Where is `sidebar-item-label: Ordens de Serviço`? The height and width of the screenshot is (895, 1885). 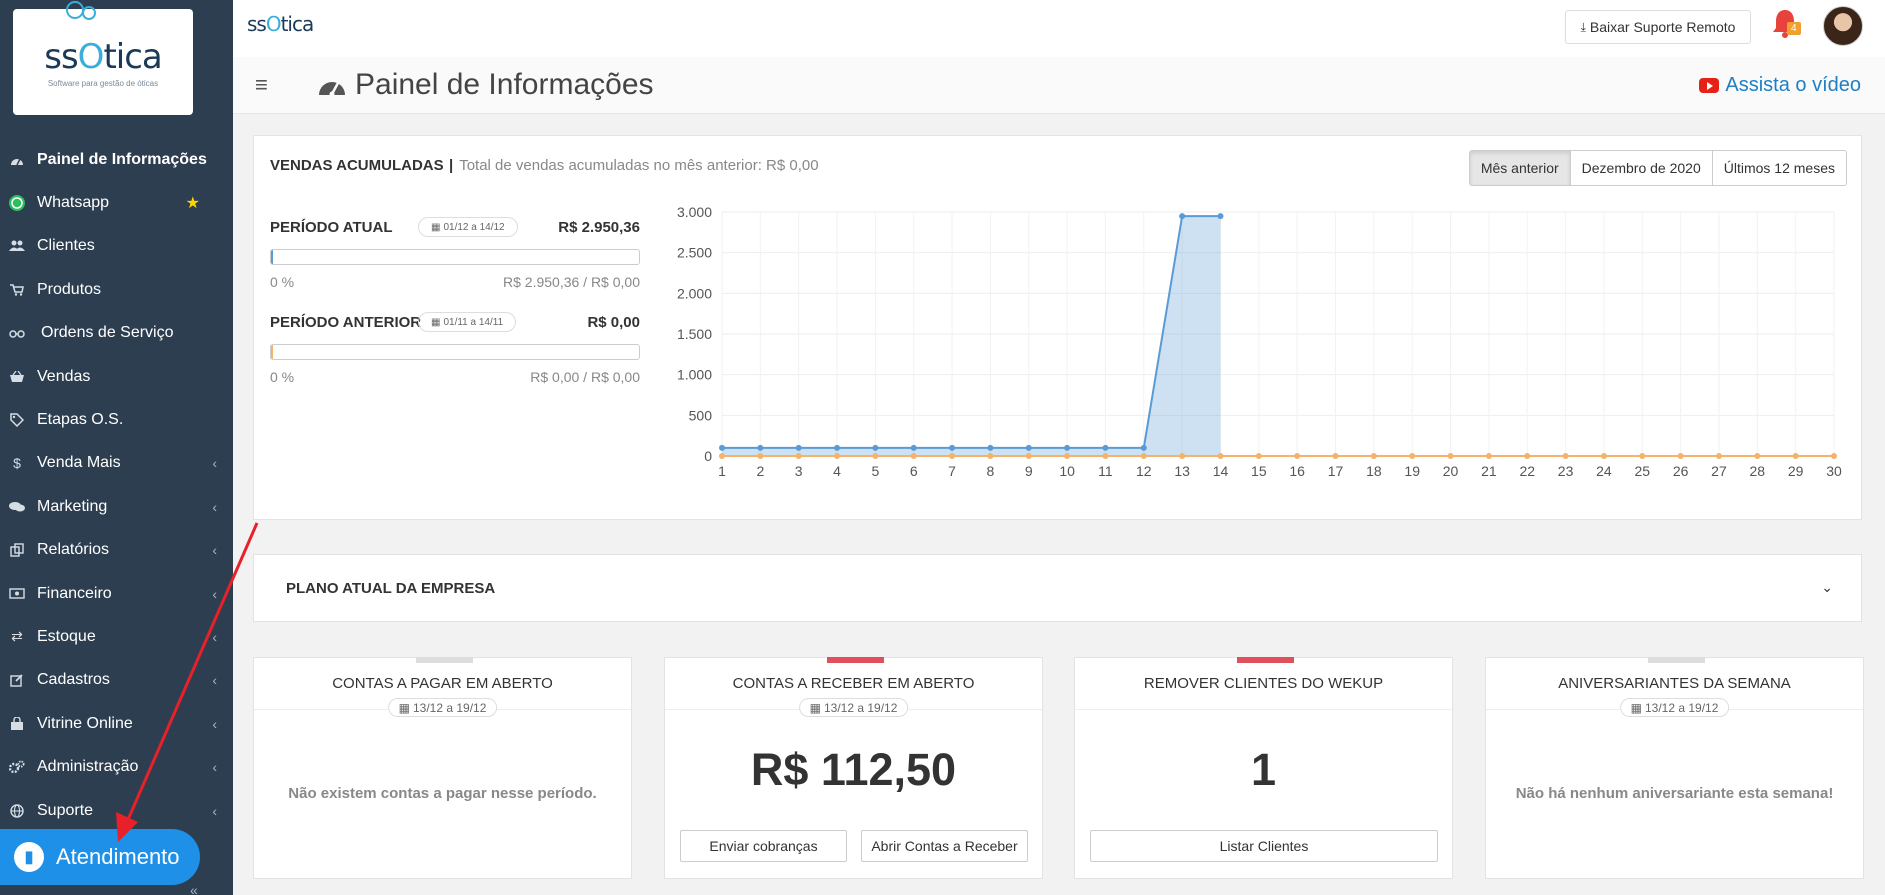
sidebar-item-label: Ordens de Serviço is located at coordinates (107, 333).